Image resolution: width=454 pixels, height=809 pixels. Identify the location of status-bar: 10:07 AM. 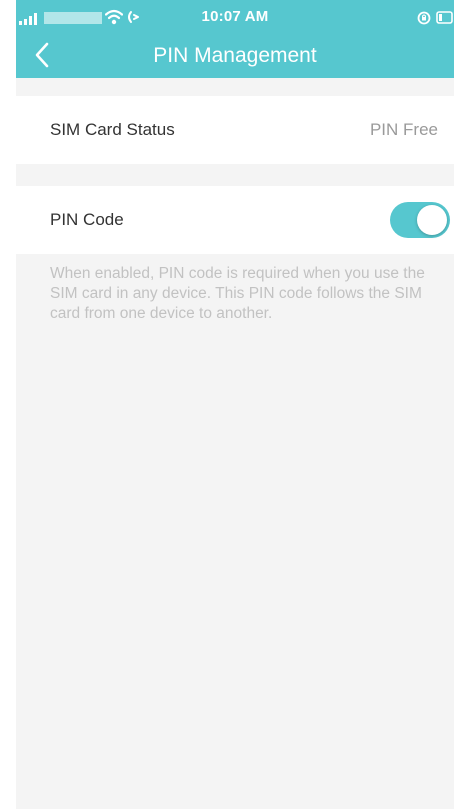
(235, 17).